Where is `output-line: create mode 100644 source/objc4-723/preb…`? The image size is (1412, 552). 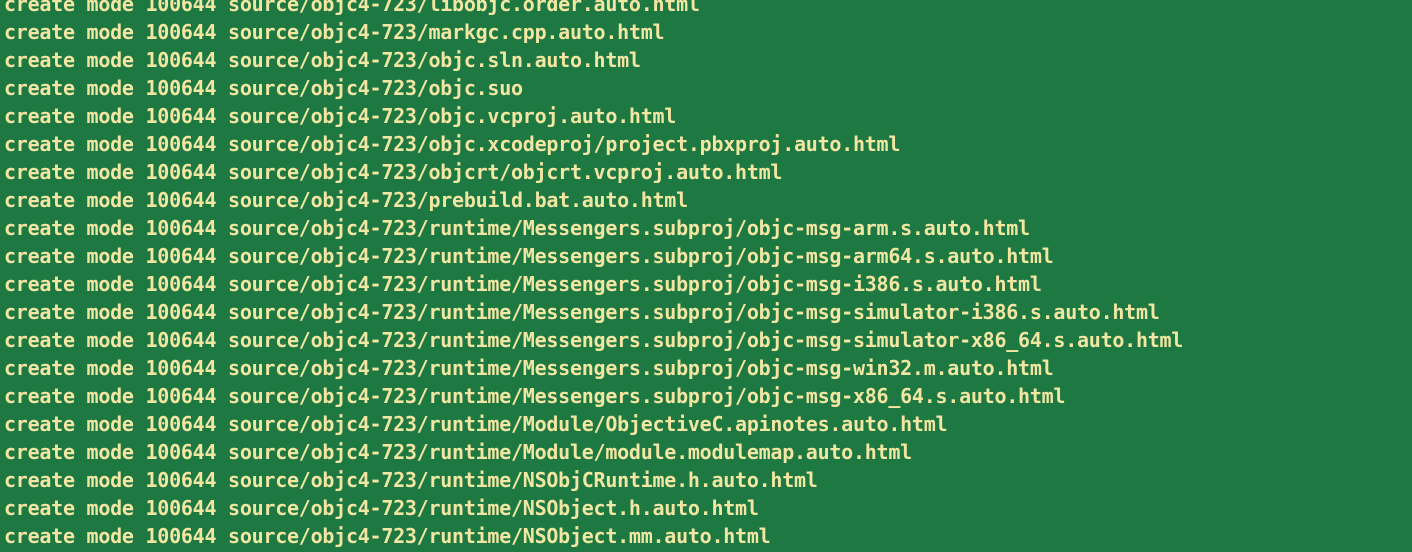
output-line: create mode 100644 source/objc4-723/preb… is located at coordinates (346, 200).